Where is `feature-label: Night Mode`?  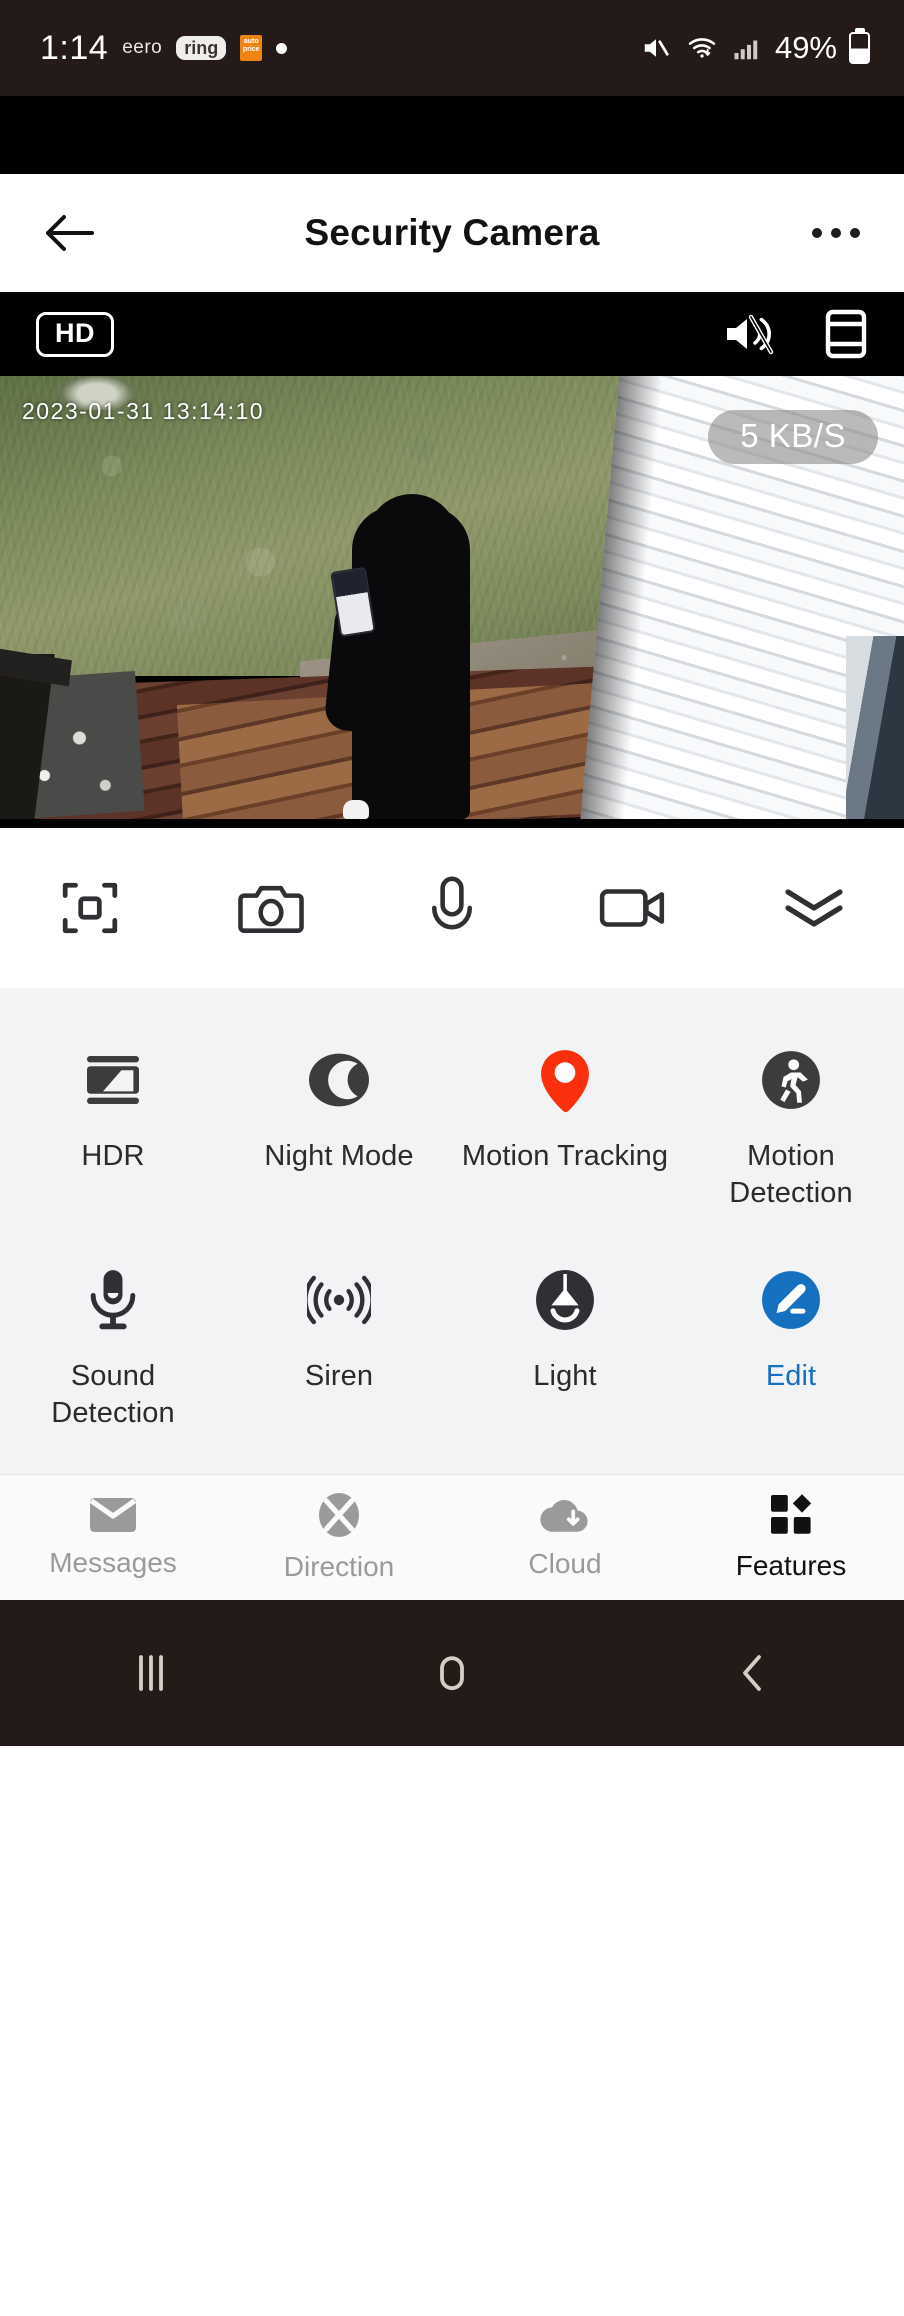 feature-label: Night Mode is located at coordinates (339, 1156).